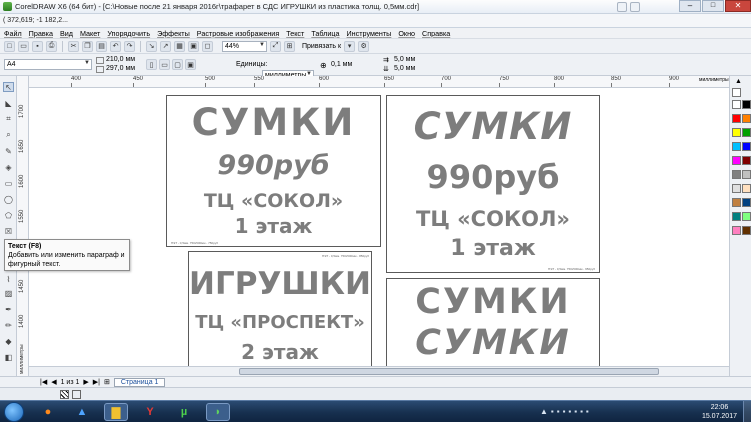 This screenshot has width=751, height=422. I want to click on nudge-field: 0,1 мм, so click(341, 64).